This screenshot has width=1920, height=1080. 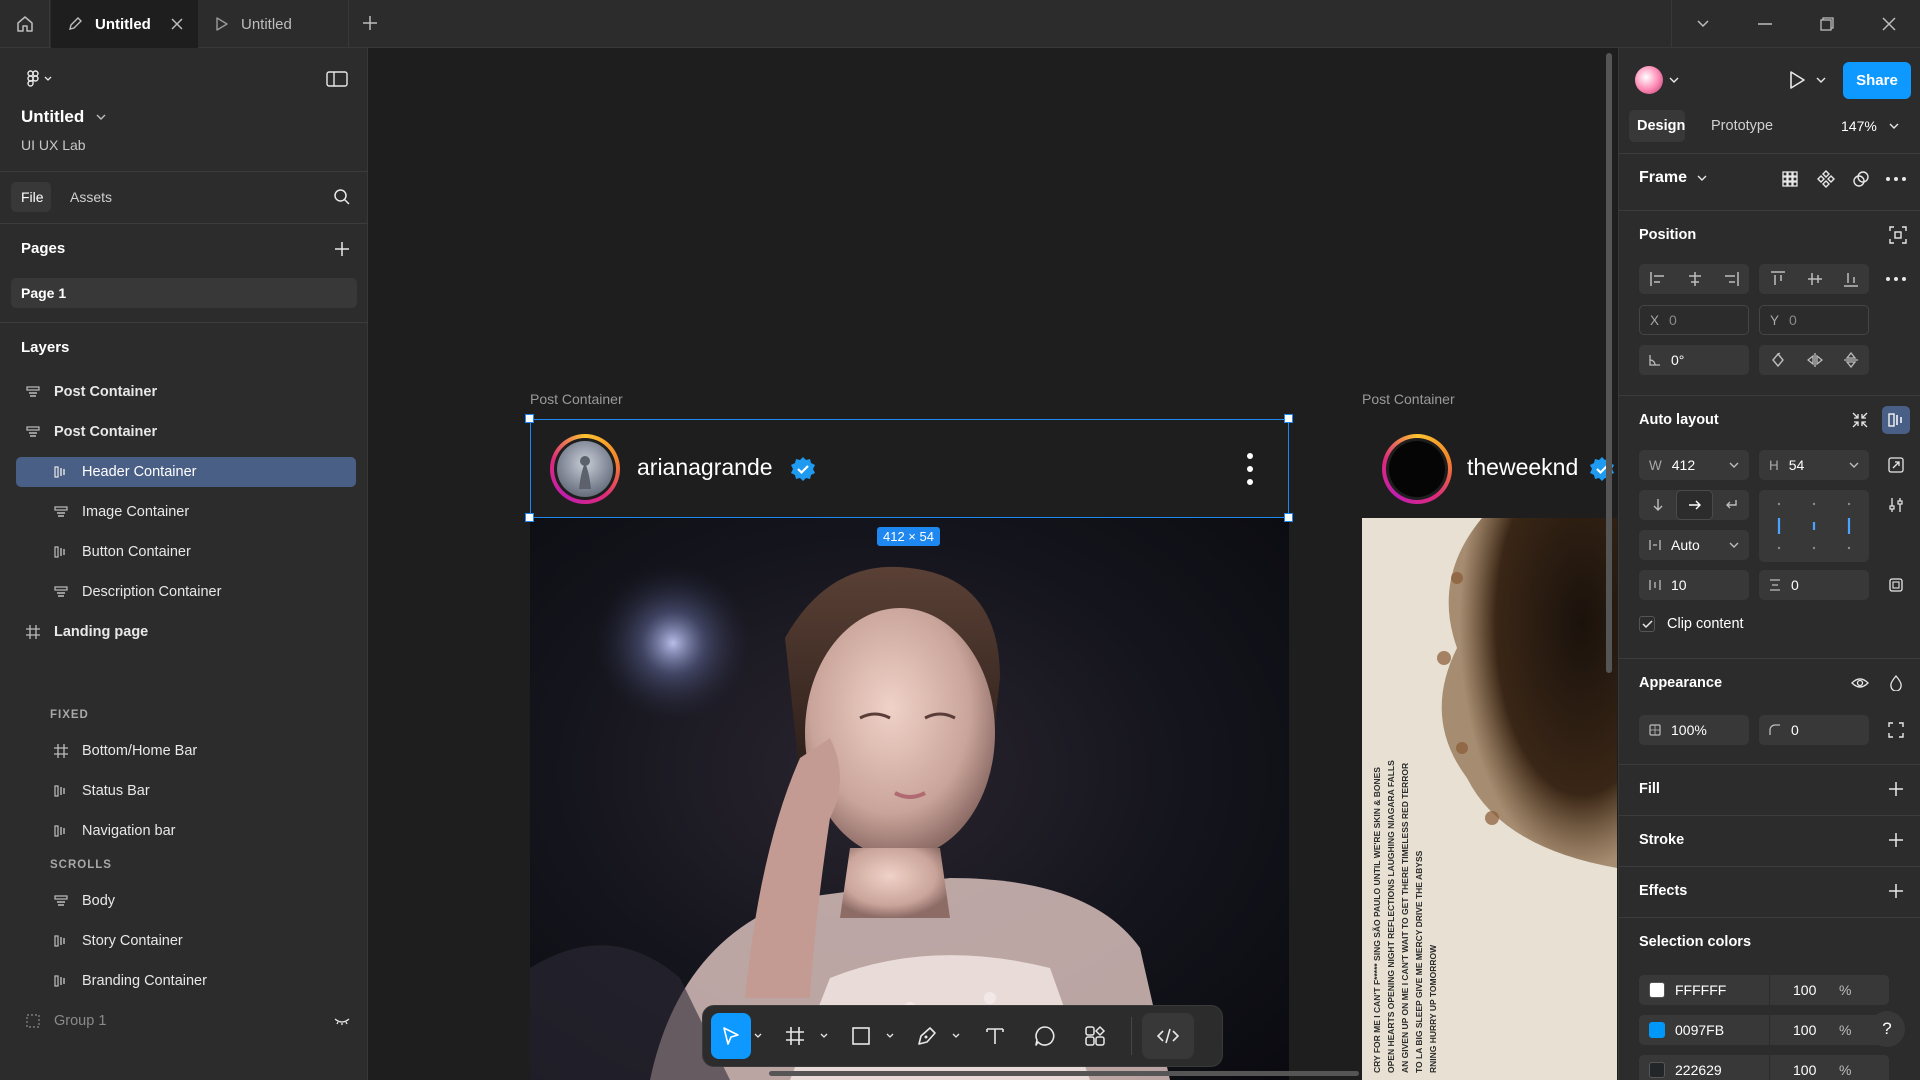 What do you see at coordinates (1765, 24) in the screenshot?
I see `minimize-button` at bounding box center [1765, 24].